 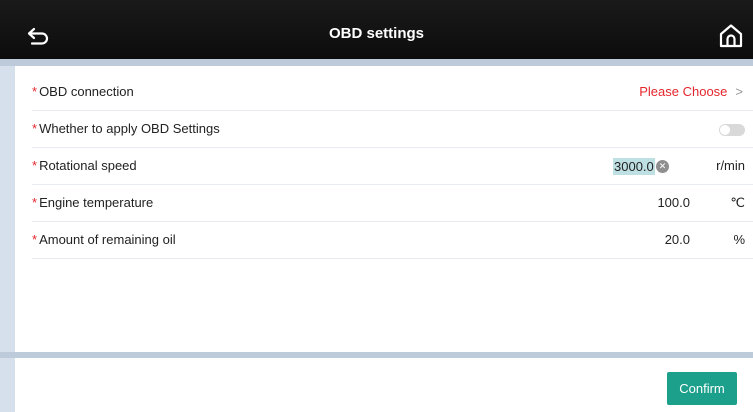 I want to click on obd-connection-select: Please Choose >, so click(x=691, y=92).